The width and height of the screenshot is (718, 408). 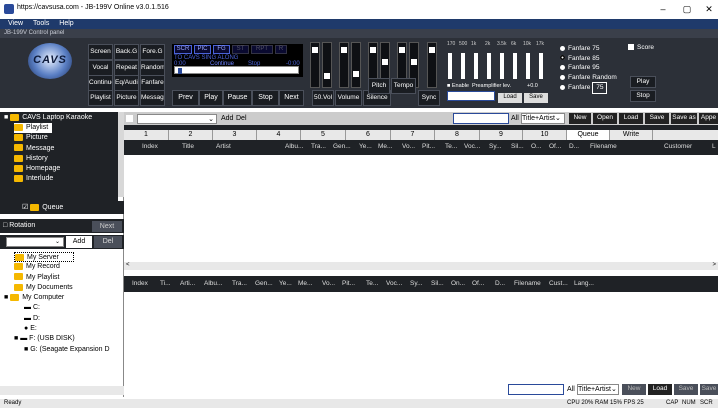 I want to click on continue-button: Continue, so click(x=100, y=83).